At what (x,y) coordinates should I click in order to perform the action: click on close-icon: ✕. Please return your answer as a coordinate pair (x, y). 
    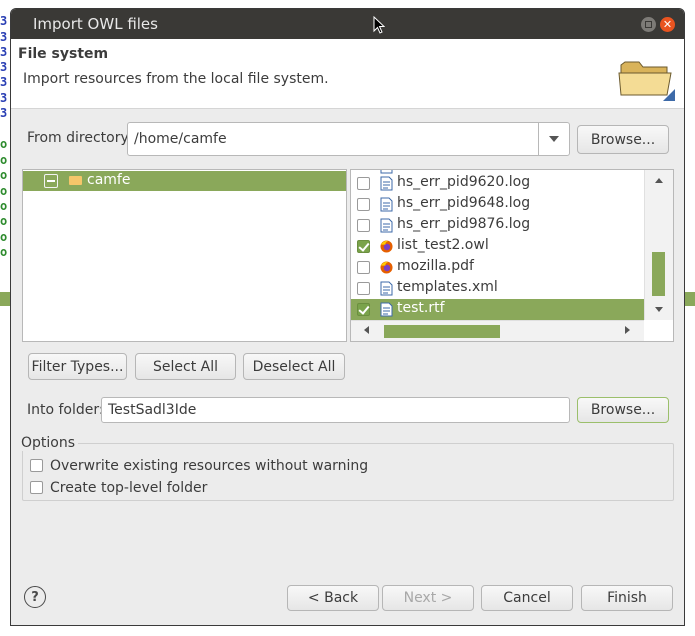
    Looking at the image, I should click on (667, 24).